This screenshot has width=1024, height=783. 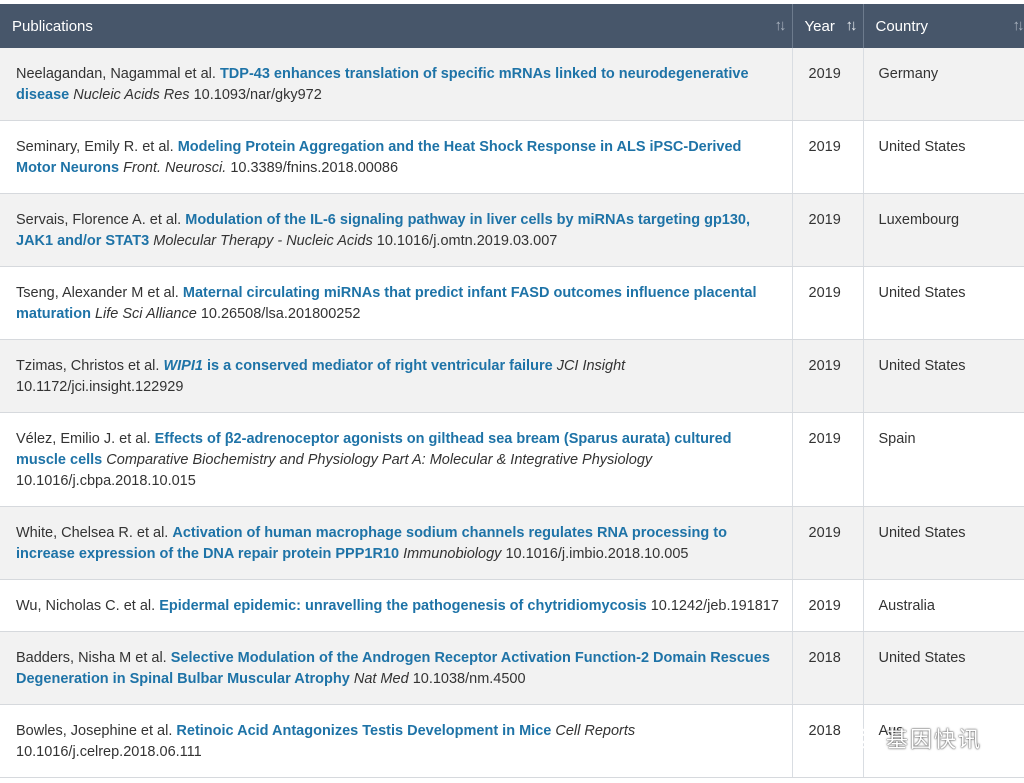 I want to click on doi: 10.1038/nm.4500, so click(x=469, y=679).